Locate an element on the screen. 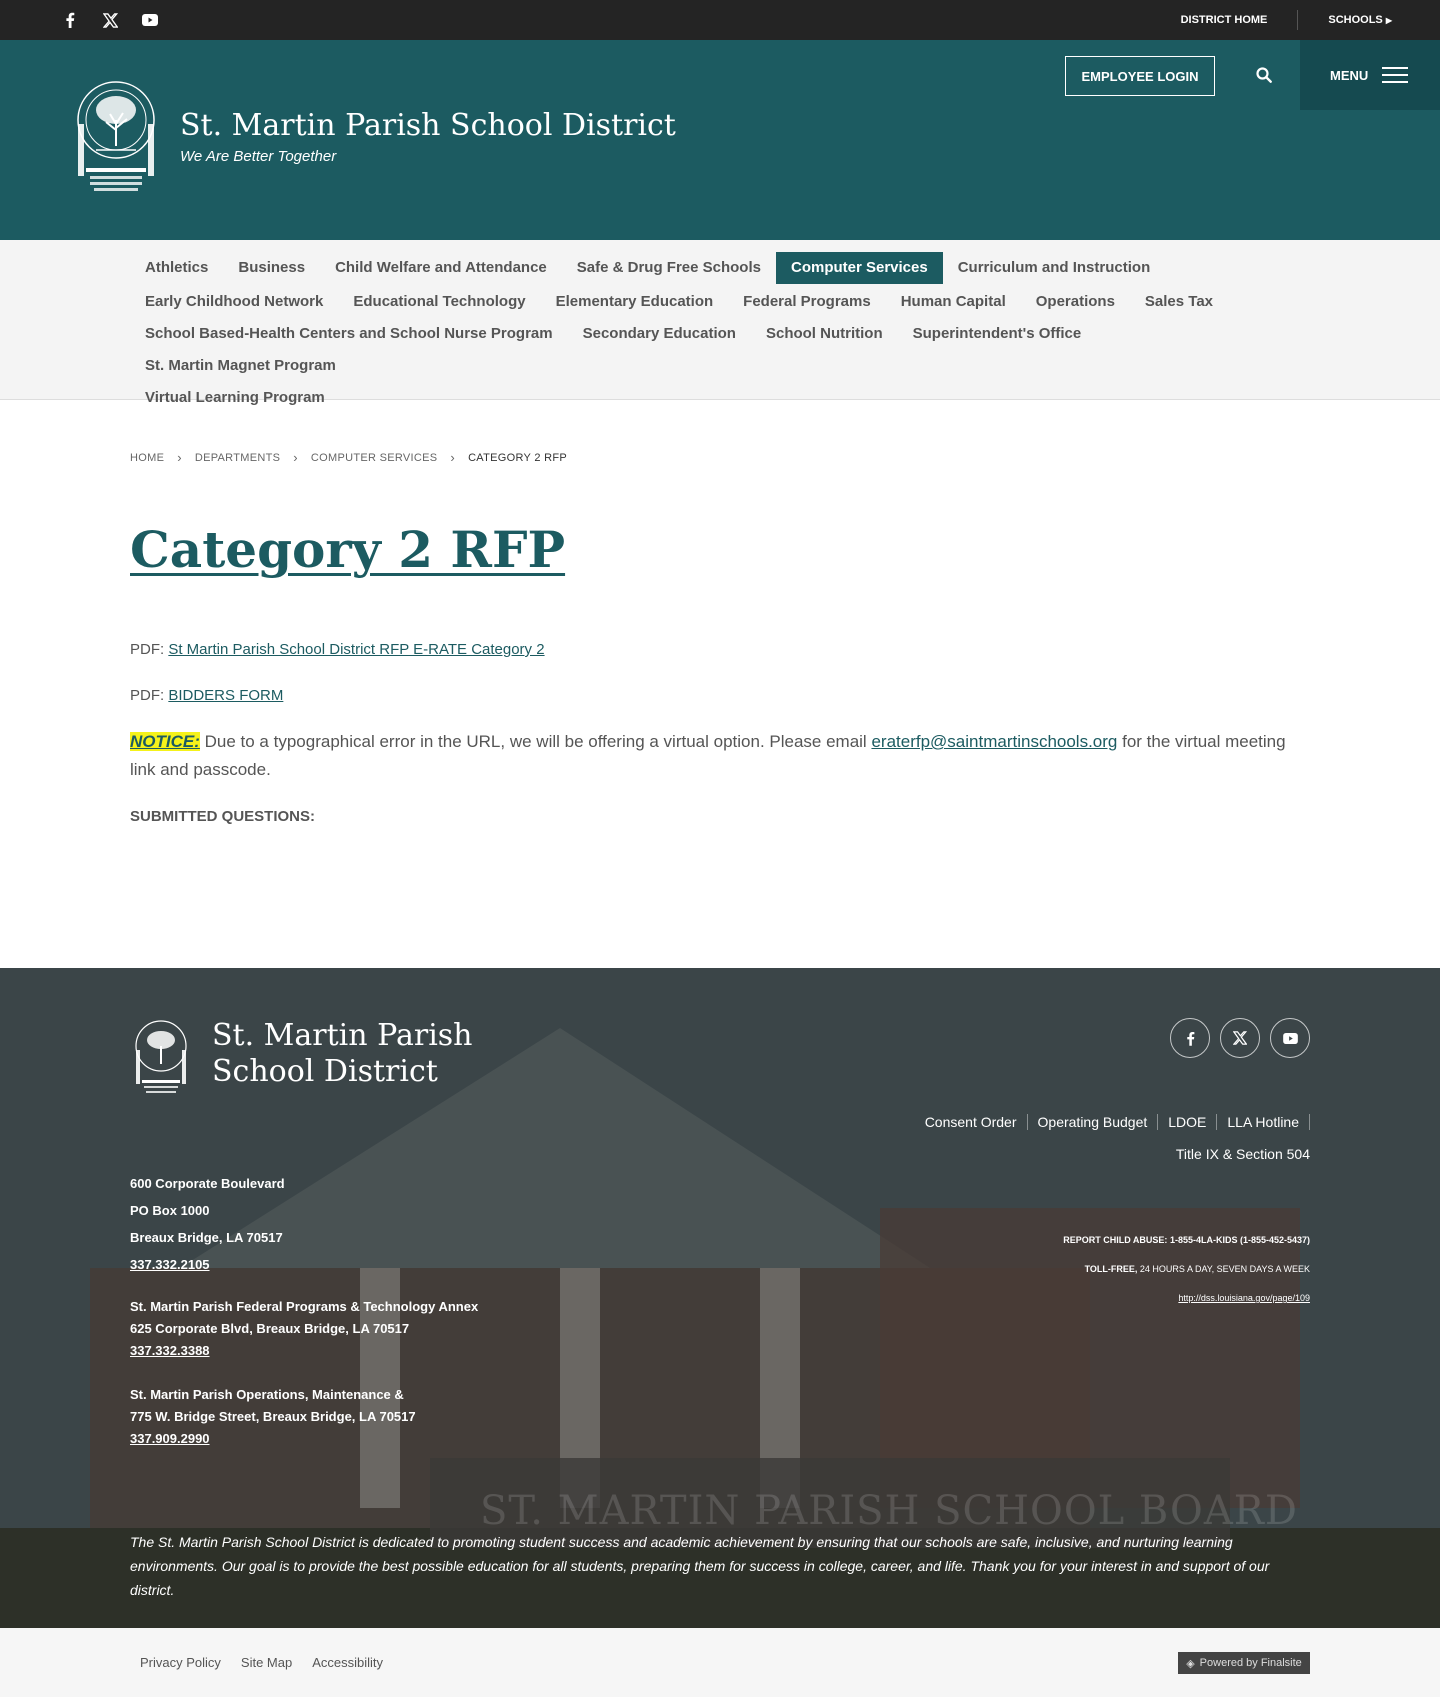  employee-login-button: EMPLOYEE LOGIN is located at coordinates (1140, 76).